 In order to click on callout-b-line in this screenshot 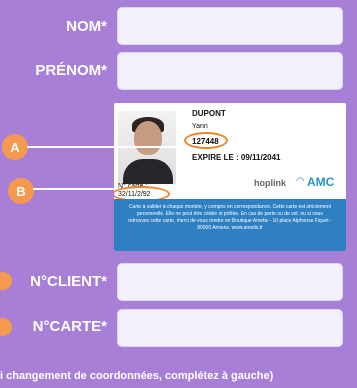, I will do `click(74, 189)`.